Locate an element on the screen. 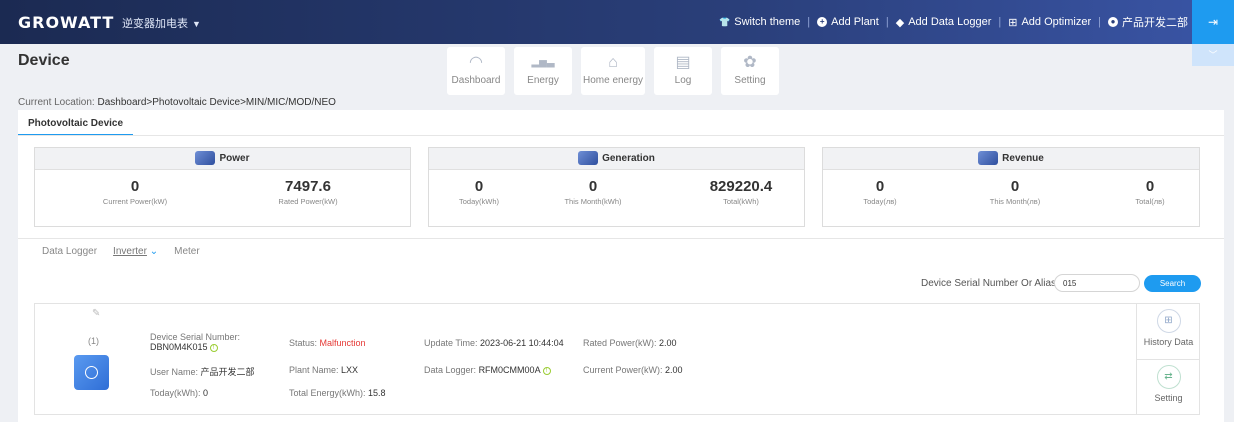 The width and height of the screenshot is (1234, 422). add-data-logger-link: ◆ Add Data Logger is located at coordinates (944, 22).